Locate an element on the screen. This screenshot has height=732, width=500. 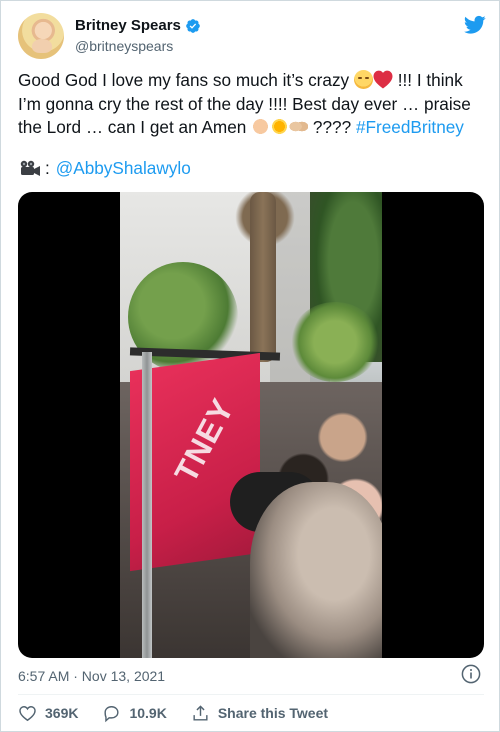
like-count: 369K is located at coordinates (62, 713).